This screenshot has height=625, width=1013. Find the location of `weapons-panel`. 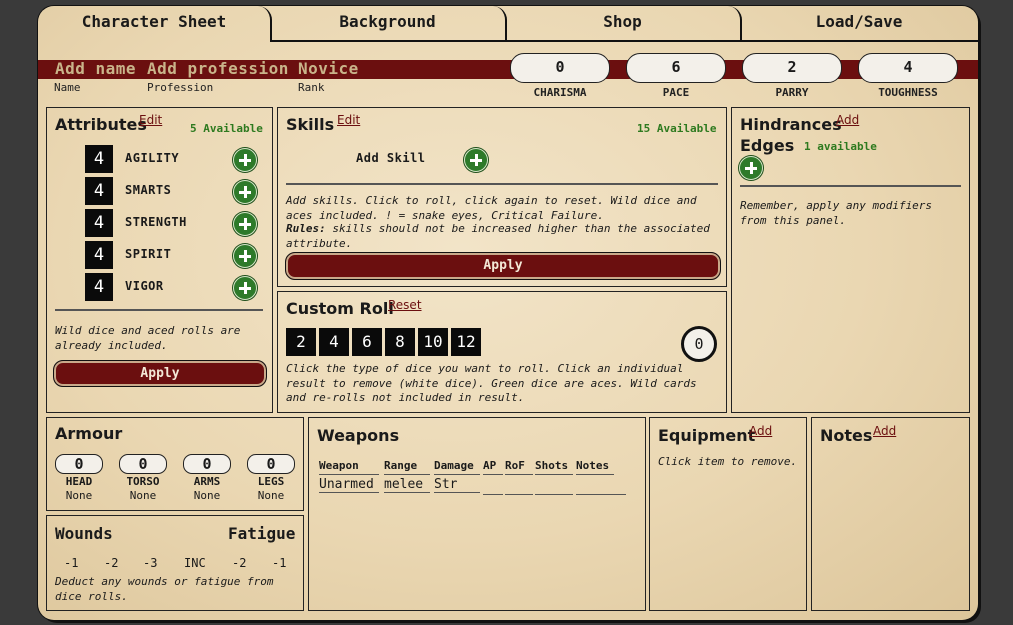

weapons-panel is located at coordinates (477, 514).